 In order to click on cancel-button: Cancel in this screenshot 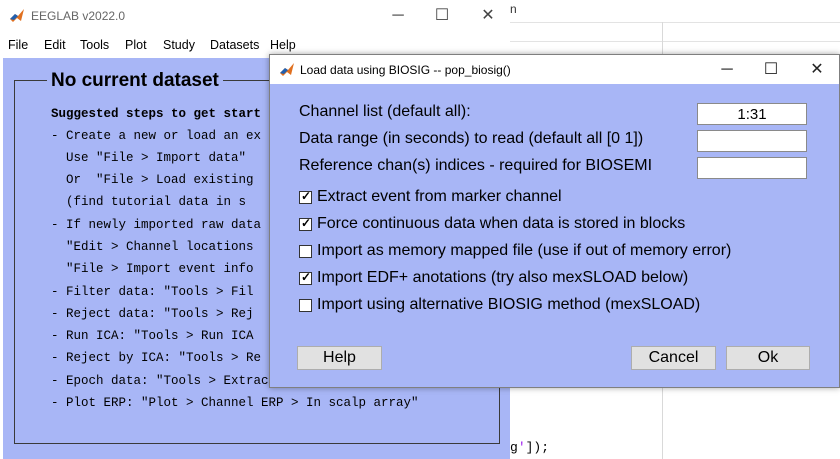, I will do `click(673, 358)`.